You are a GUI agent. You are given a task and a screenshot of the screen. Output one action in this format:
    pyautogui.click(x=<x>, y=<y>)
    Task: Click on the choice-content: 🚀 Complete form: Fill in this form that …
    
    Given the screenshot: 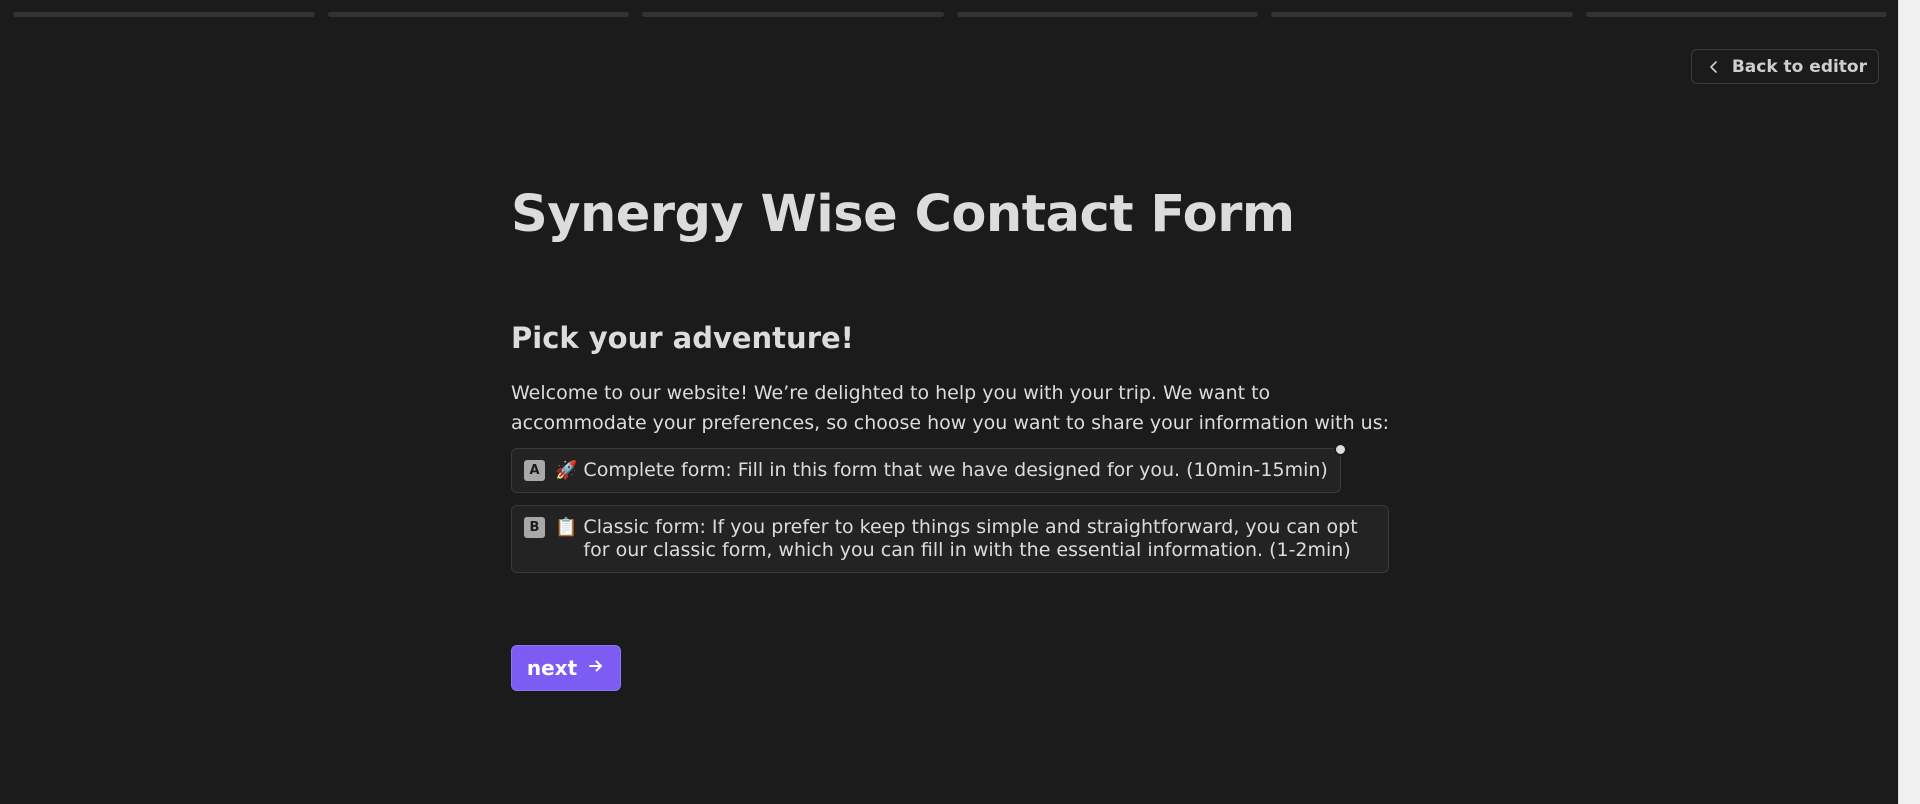 What is the action you would take?
    pyautogui.click(x=941, y=470)
    